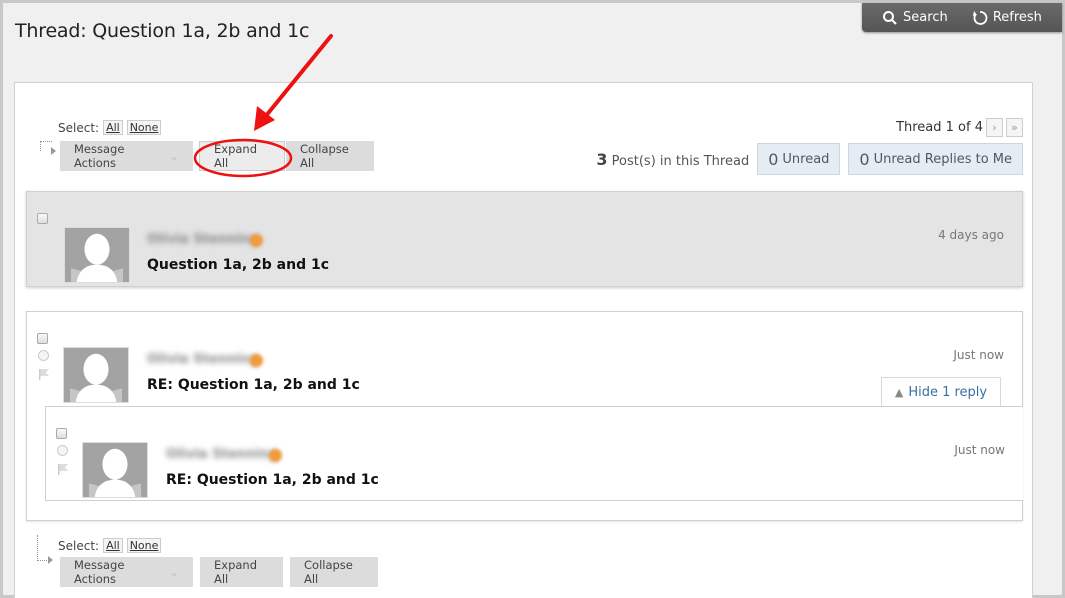  Describe the element at coordinates (1014, 127) in the screenshot. I see `last-thread-button: »` at that location.